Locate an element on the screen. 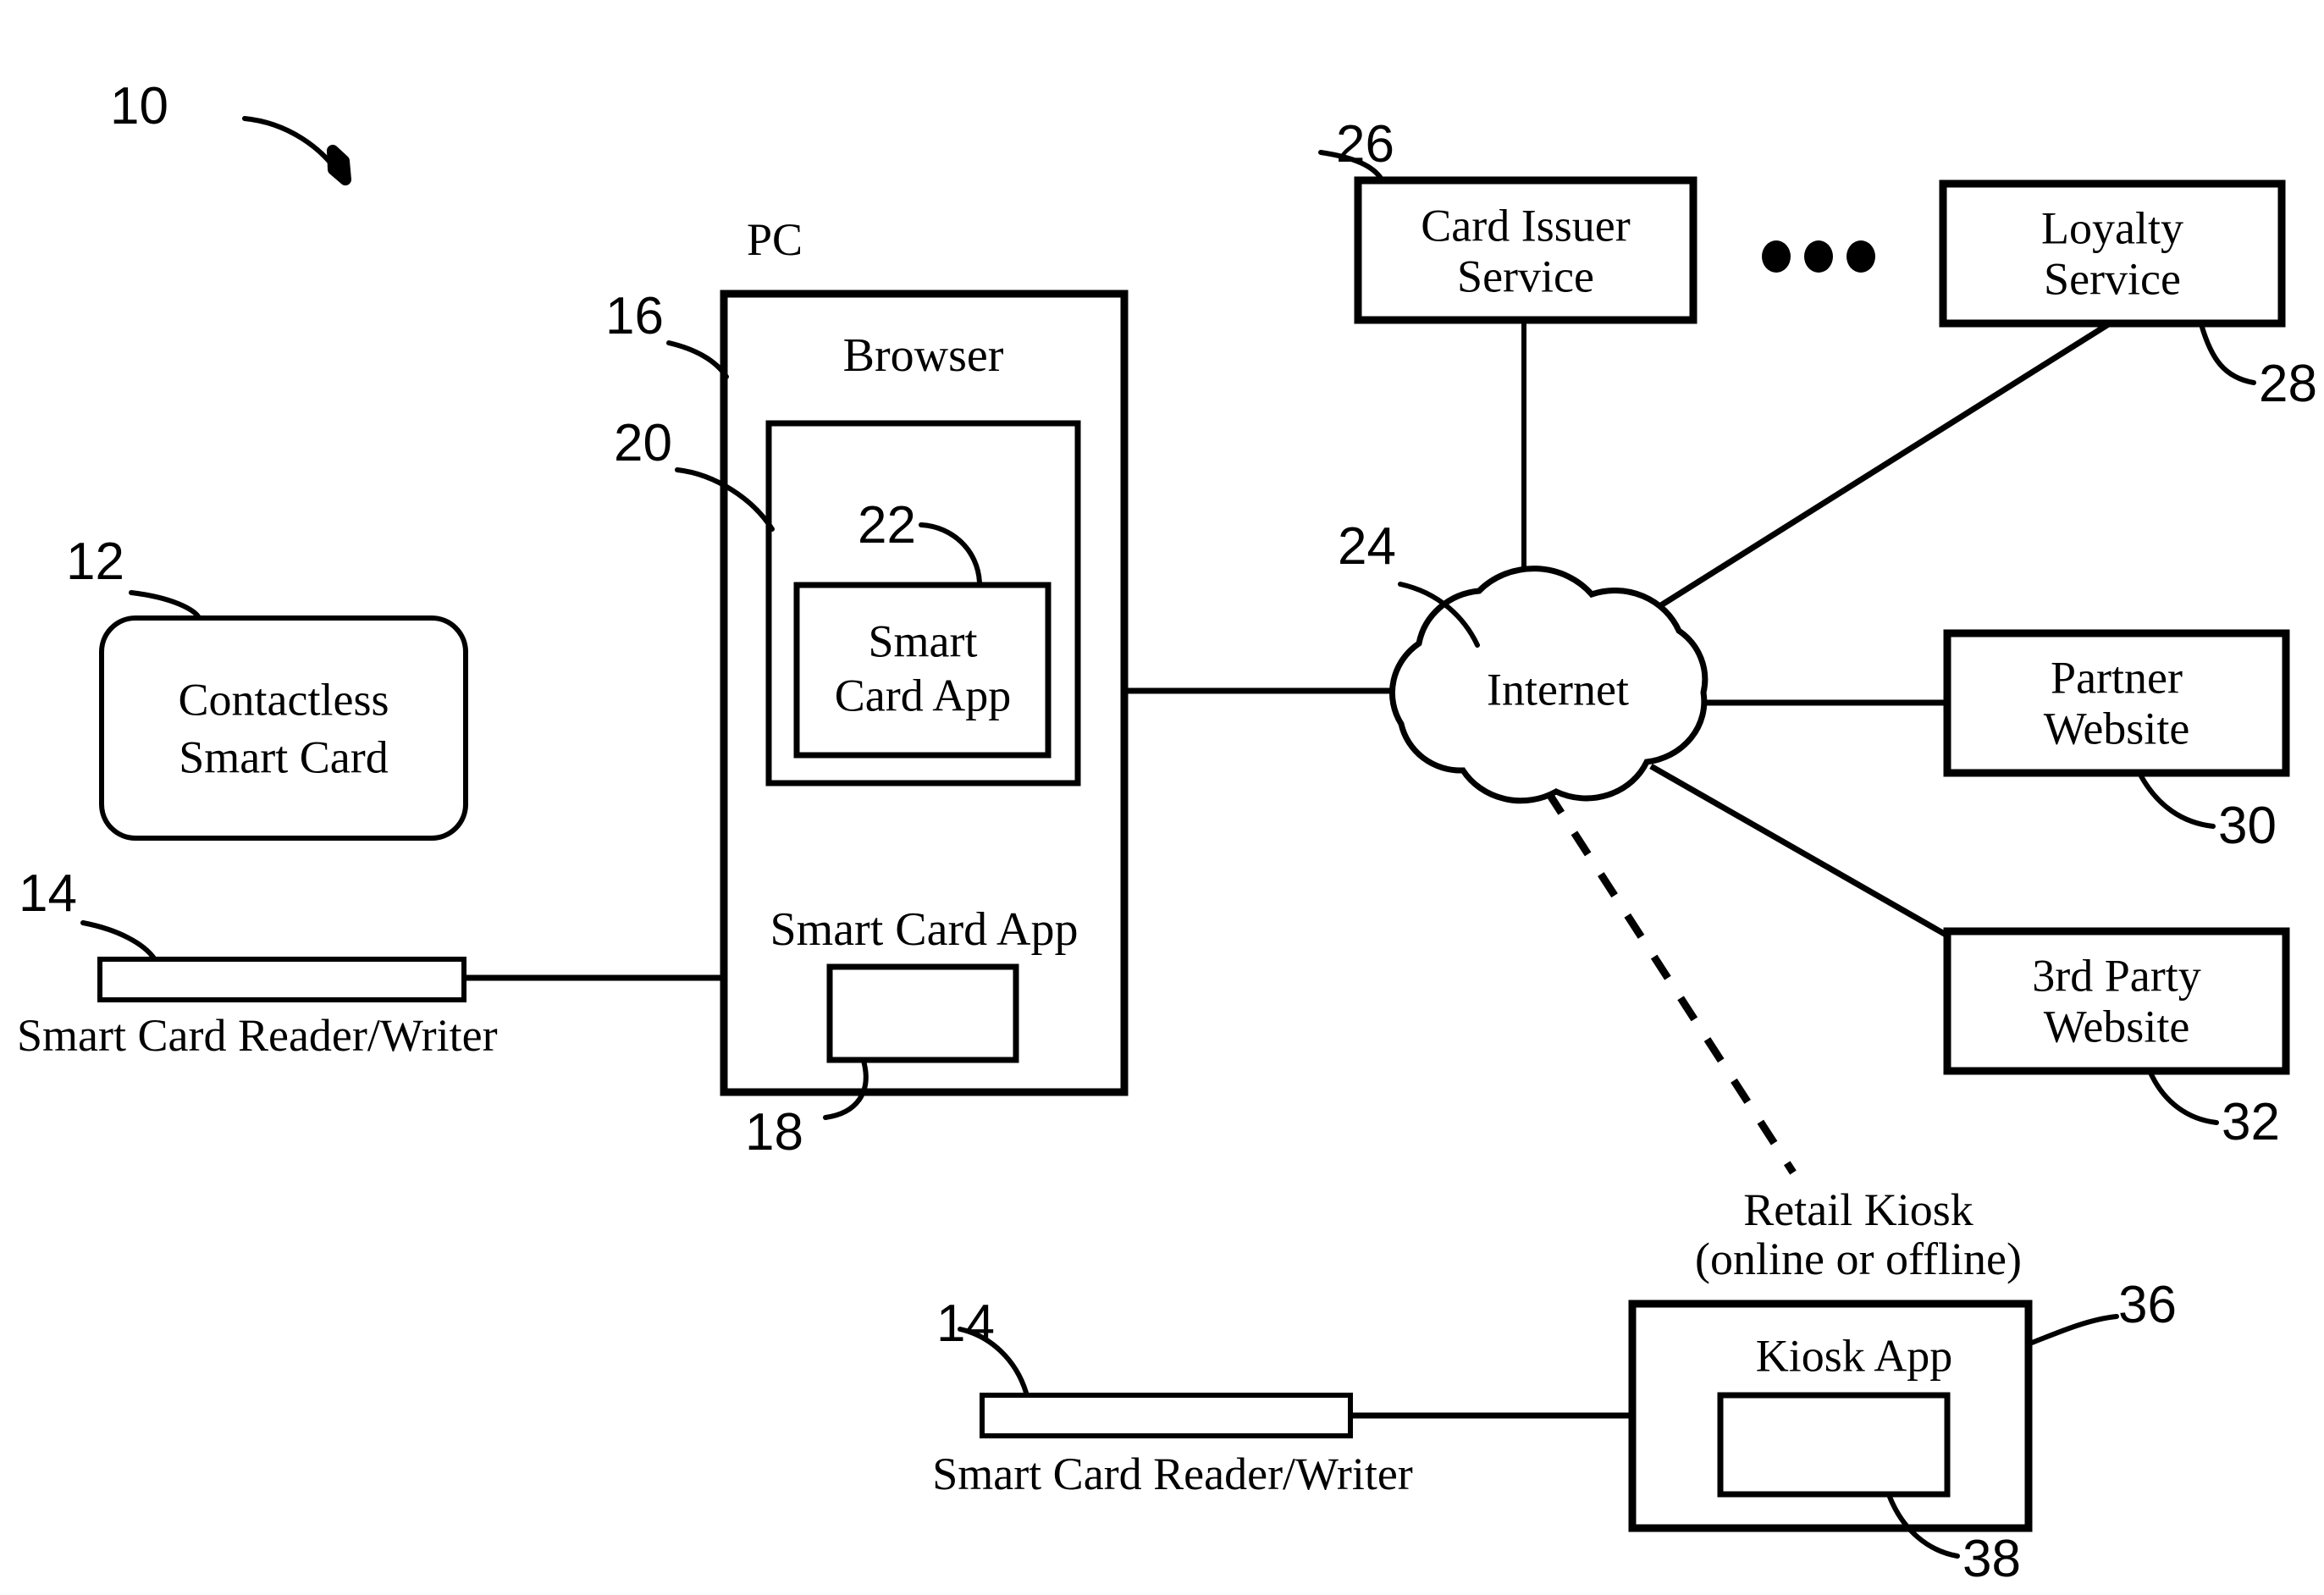 The height and width of the screenshot is (1595, 2324). kiosk-inner-app-box is located at coordinates (1834, 1445).